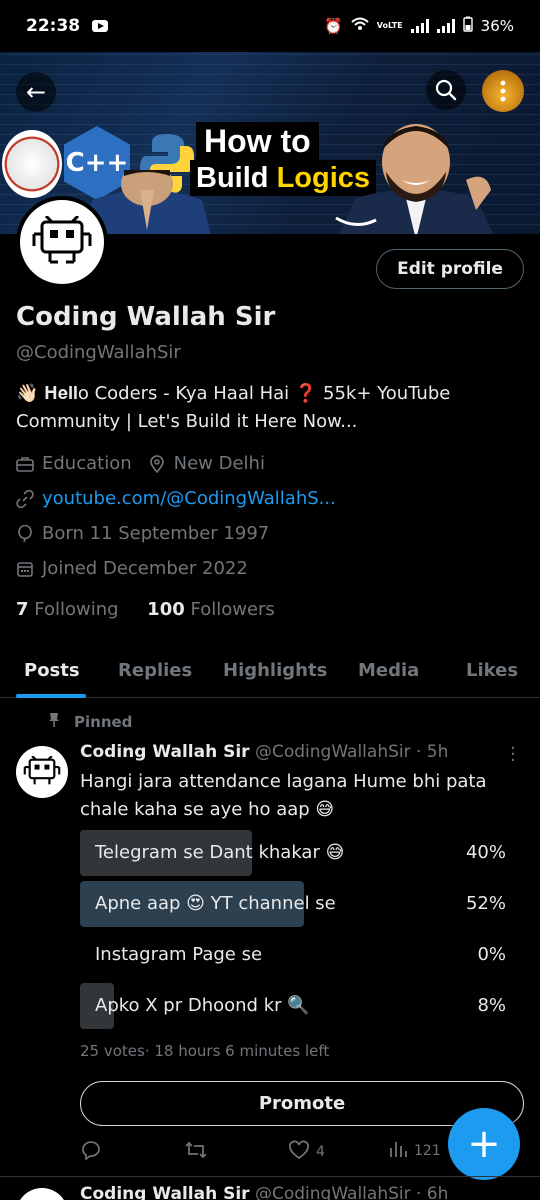  Describe the element at coordinates (388, 670) in the screenshot. I see `tab-media: Media` at that location.